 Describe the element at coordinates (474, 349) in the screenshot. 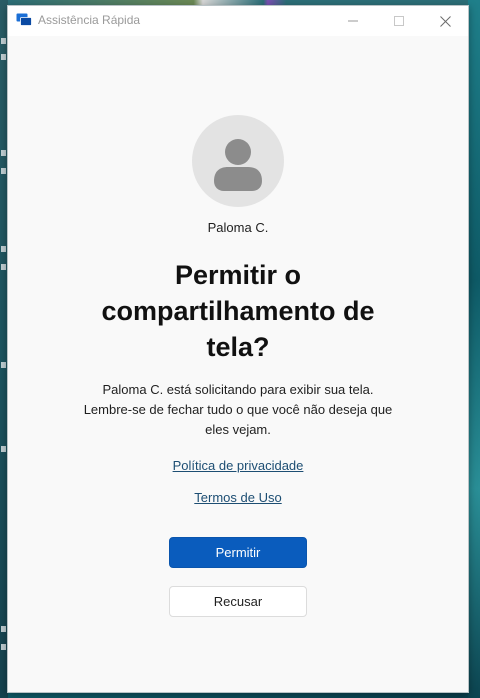

I see `desktop-background-right` at that location.